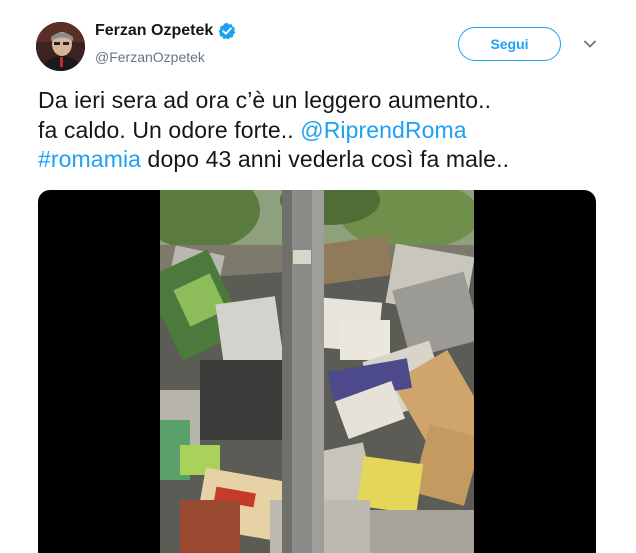  Describe the element at coordinates (590, 44) in the screenshot. I see `chevron-down-icon` at that location.